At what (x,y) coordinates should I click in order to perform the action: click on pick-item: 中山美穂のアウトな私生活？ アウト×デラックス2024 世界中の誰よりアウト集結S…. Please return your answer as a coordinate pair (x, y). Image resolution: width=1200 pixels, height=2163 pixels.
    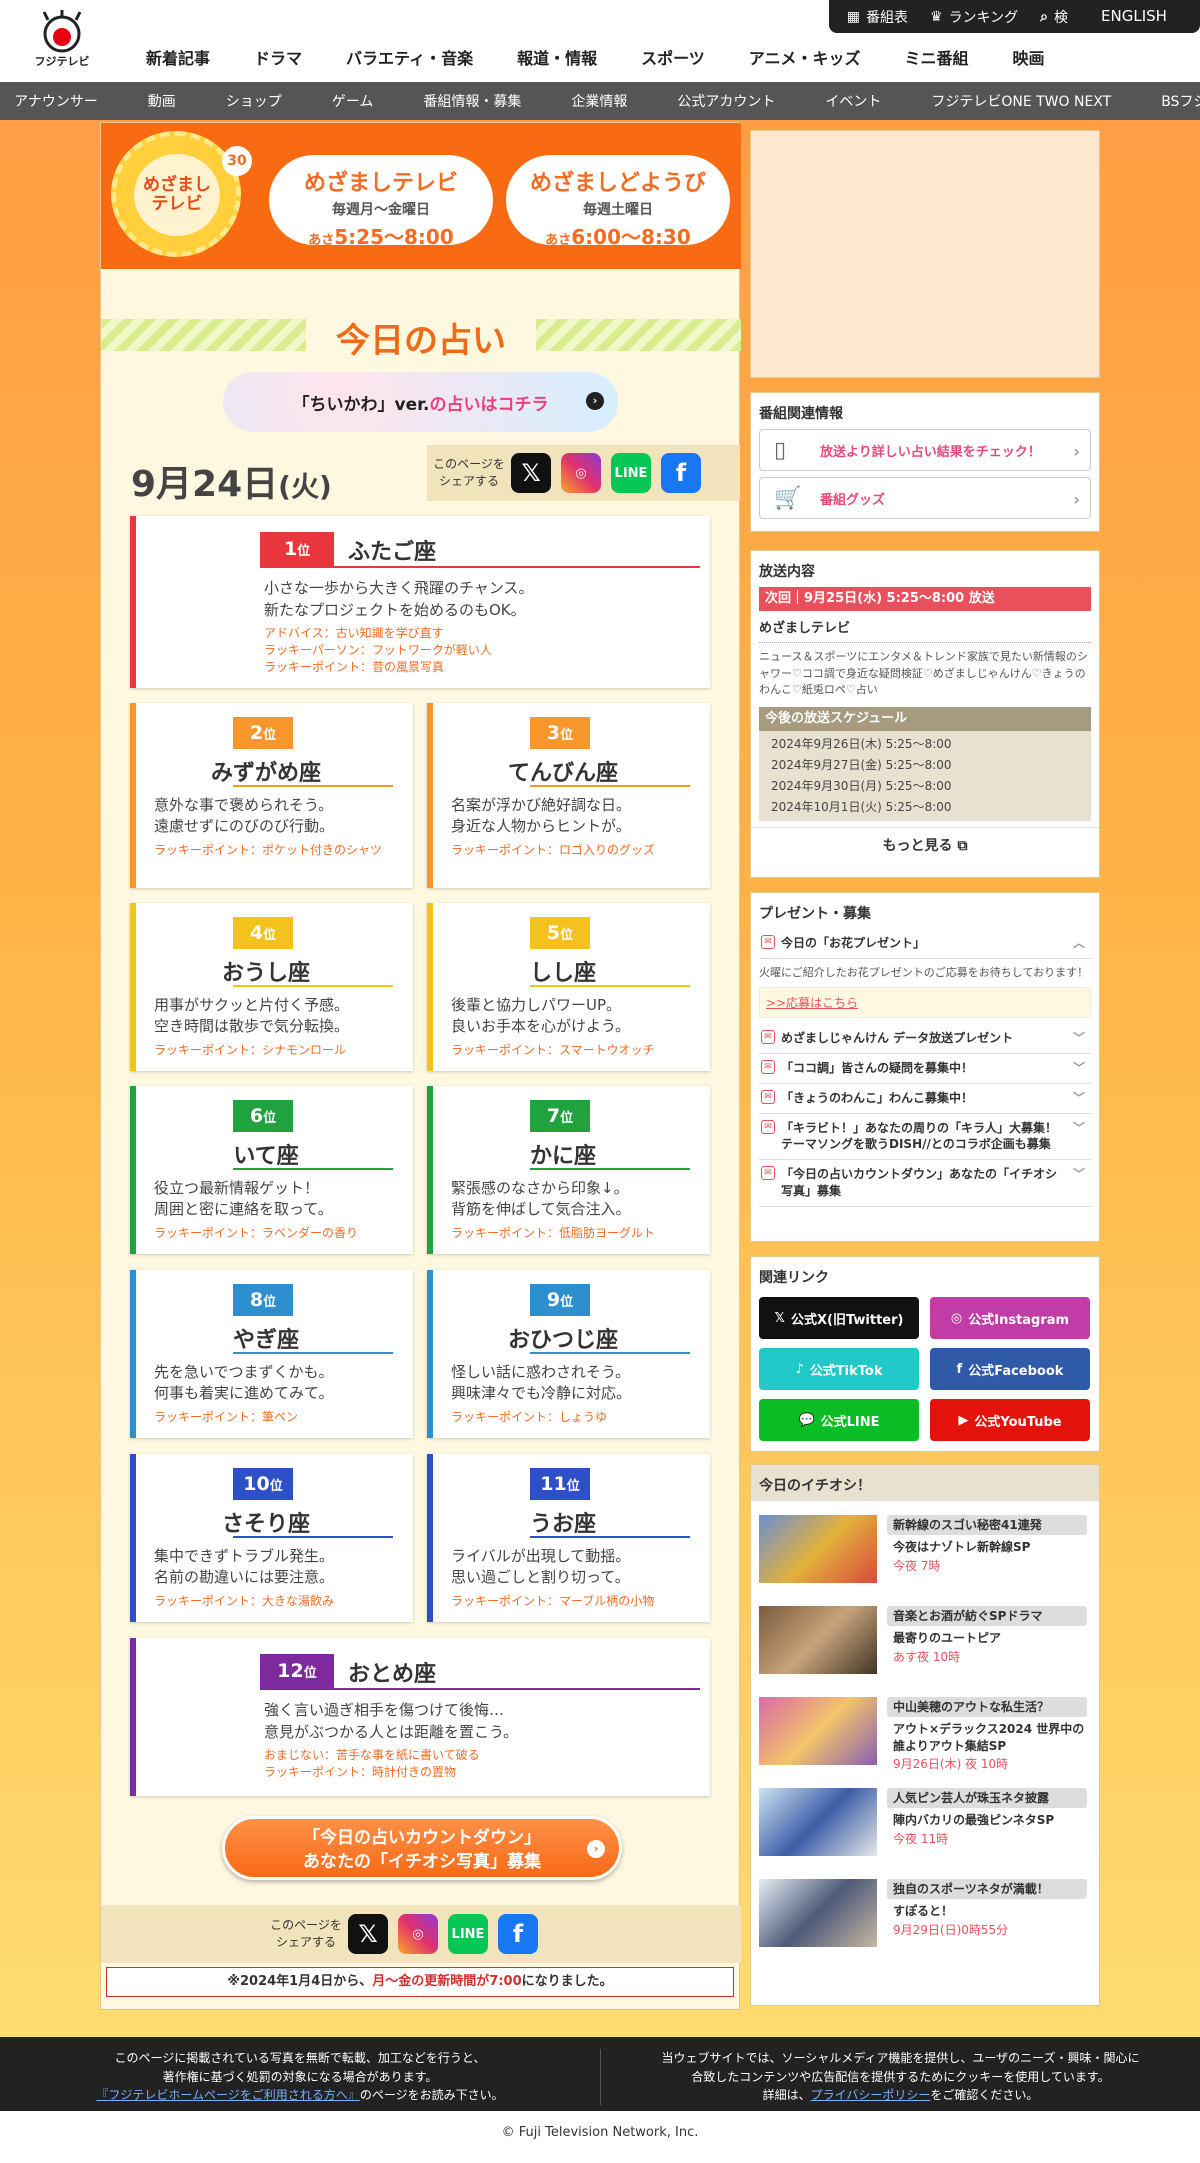
    Looking at the image, I should click on (925, 1742).